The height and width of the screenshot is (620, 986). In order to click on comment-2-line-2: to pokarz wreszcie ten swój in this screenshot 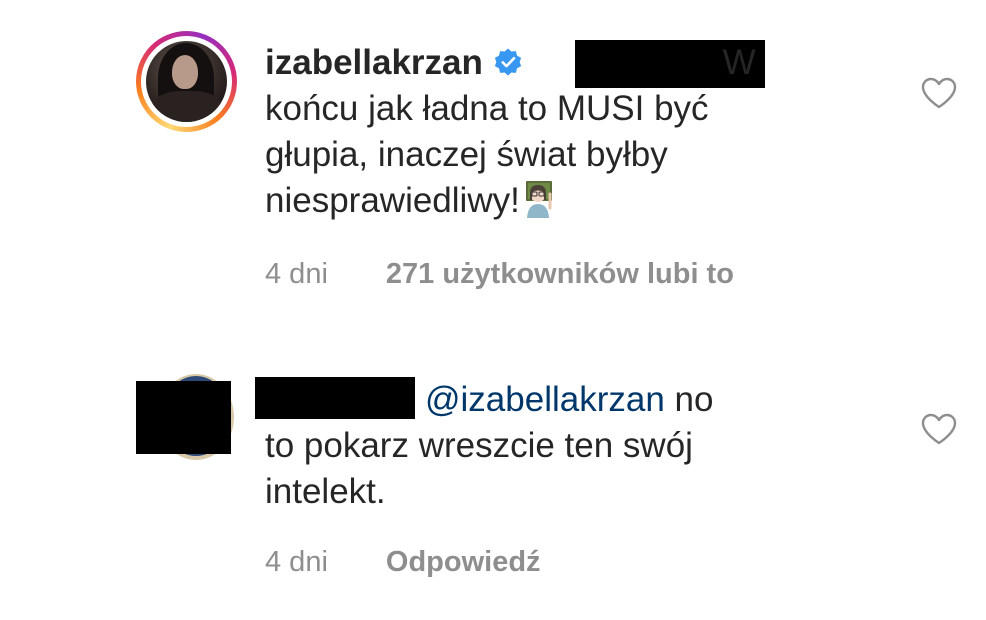, I will do `click(479, 445)`.